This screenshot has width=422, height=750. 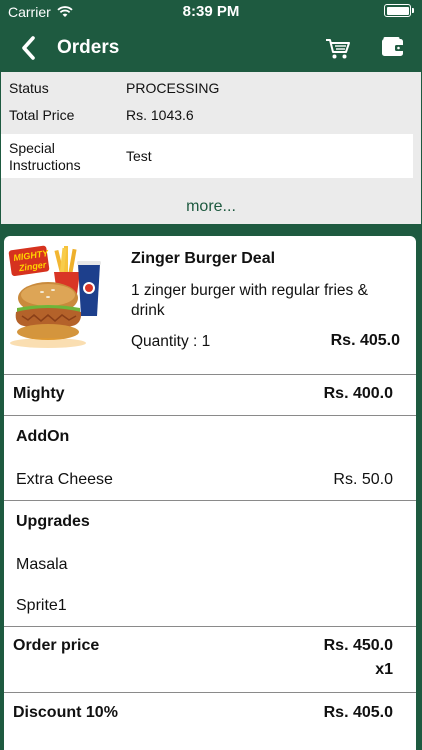 What do you see at coordinates (207, 156) in the screenshot?
I see `special-instructions-row: Special Instructions Test` at bounding box center [207, 156].